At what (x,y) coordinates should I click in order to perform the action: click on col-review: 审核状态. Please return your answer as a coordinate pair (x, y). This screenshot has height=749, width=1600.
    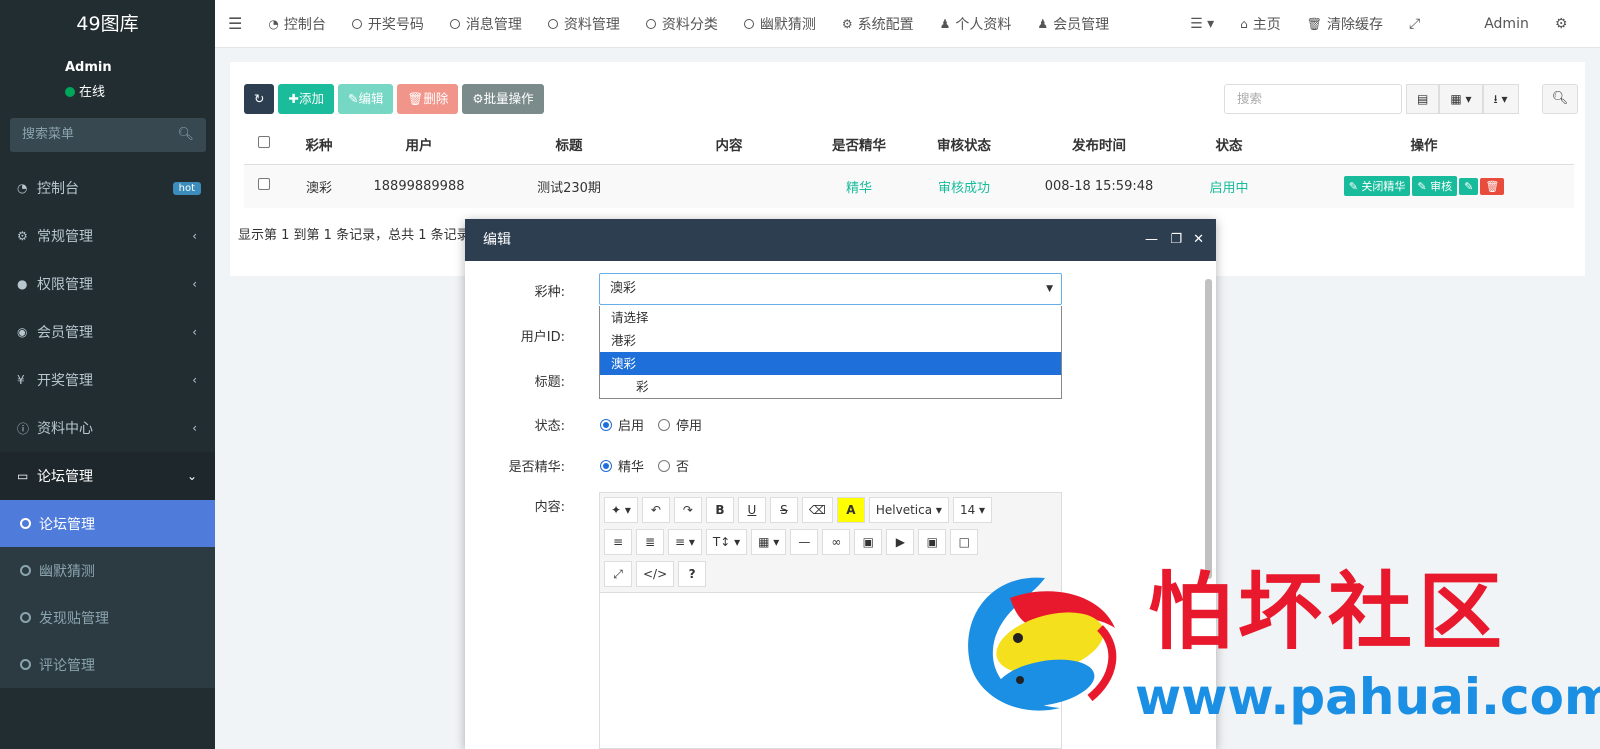
    Looking at the image, I should click on (964, 144).